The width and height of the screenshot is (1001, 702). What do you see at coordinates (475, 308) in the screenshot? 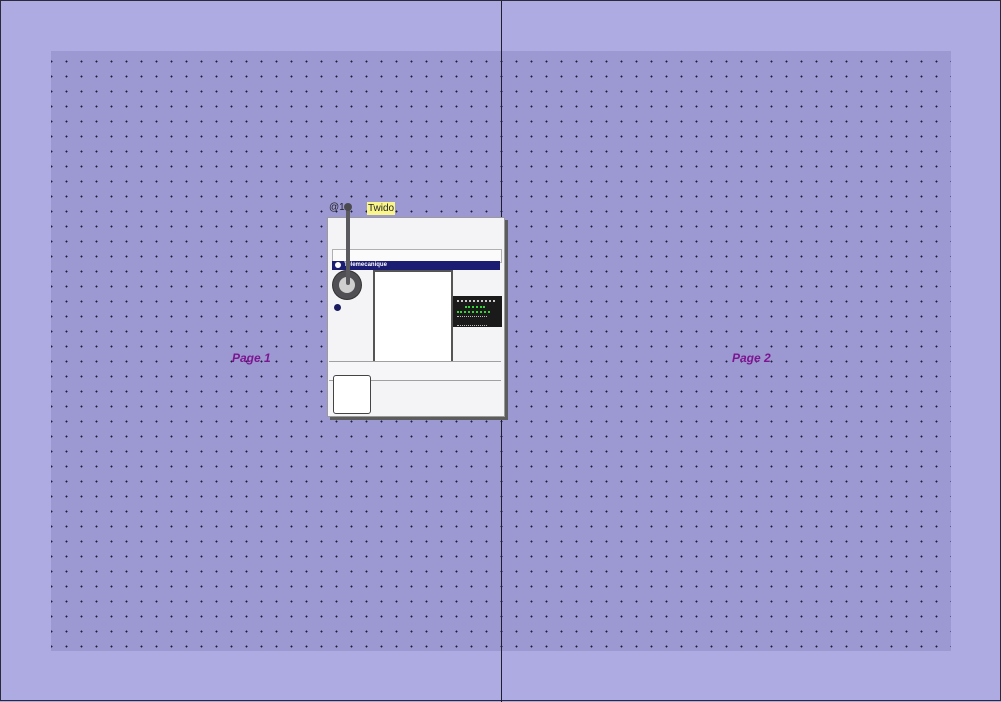
I see `display-input-leds` at bounding box center [475, 308].